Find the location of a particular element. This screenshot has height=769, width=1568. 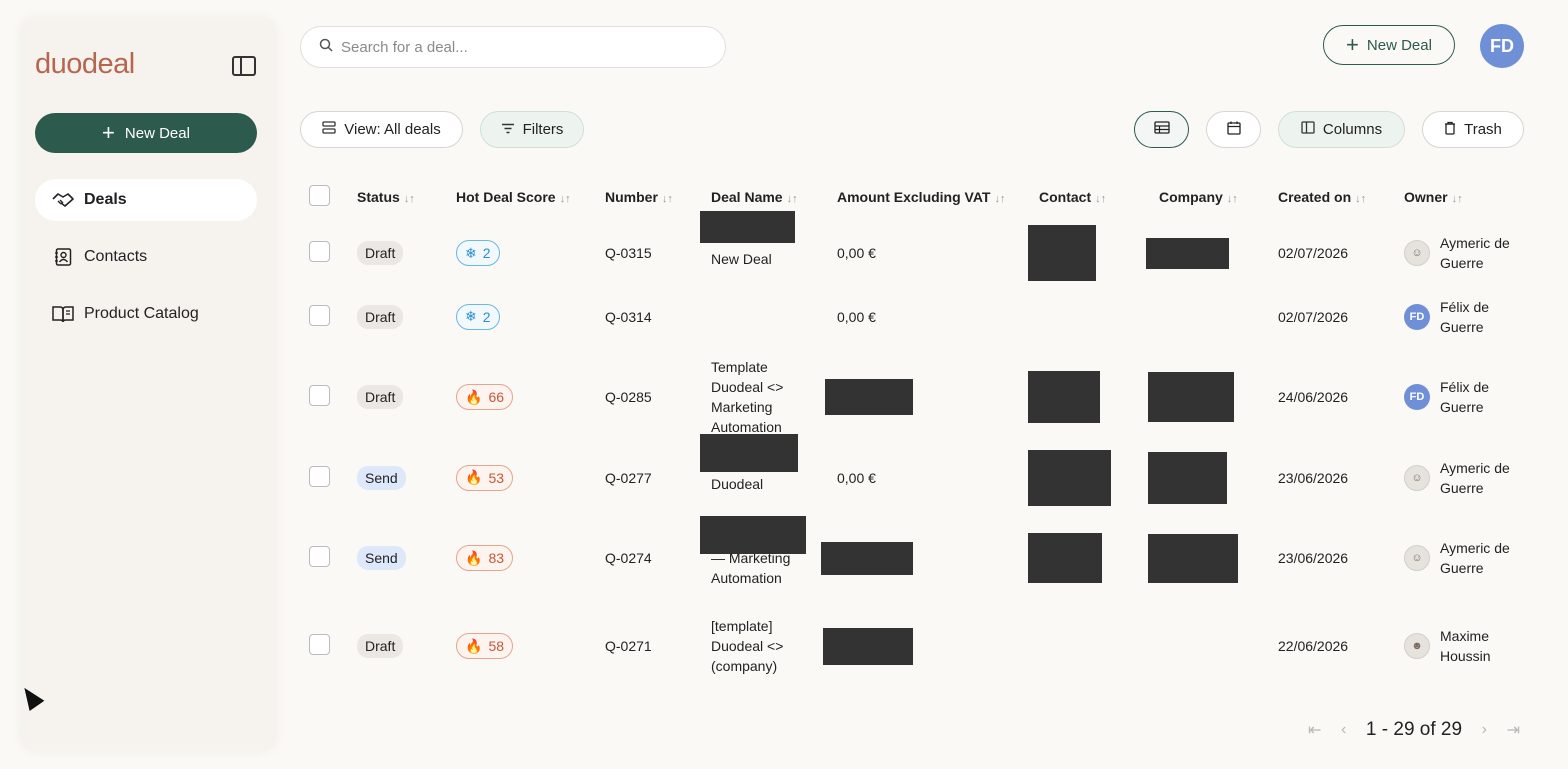

sidebar-new-deal-label: New Deal is located at coordinates (157, 133).